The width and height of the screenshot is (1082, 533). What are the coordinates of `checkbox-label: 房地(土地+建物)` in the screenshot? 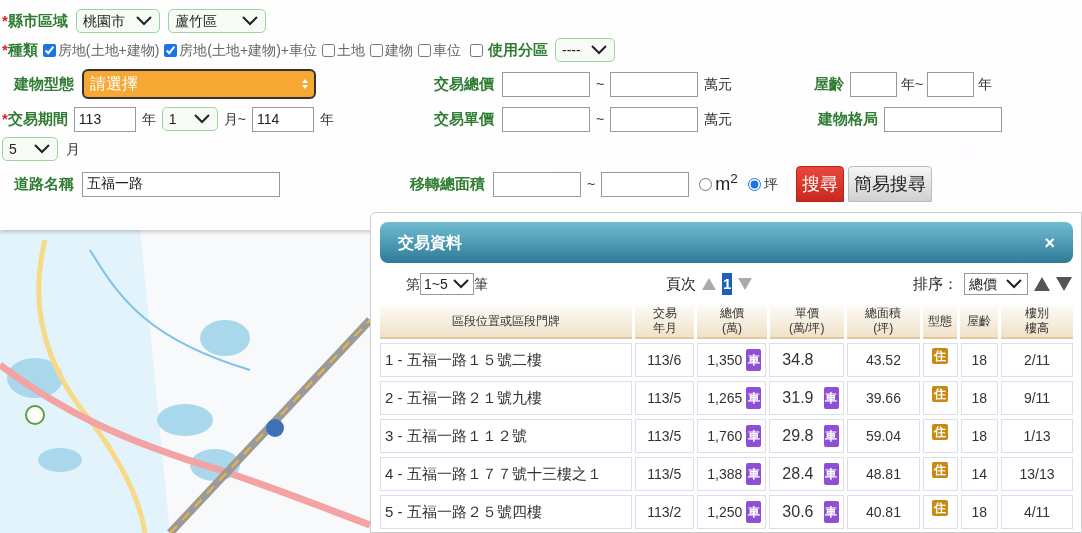 It's located at (108, 50).